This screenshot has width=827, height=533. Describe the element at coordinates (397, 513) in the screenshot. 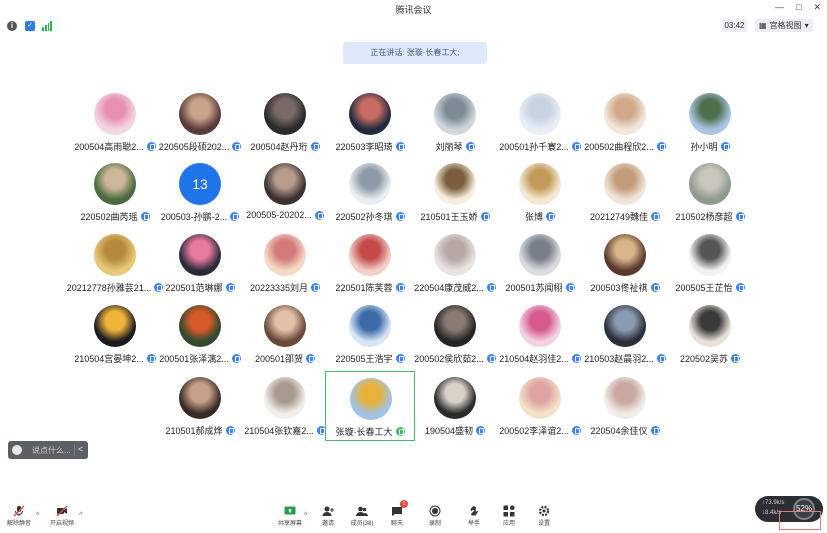

I see `chat-button: 1 聊天` at that location.